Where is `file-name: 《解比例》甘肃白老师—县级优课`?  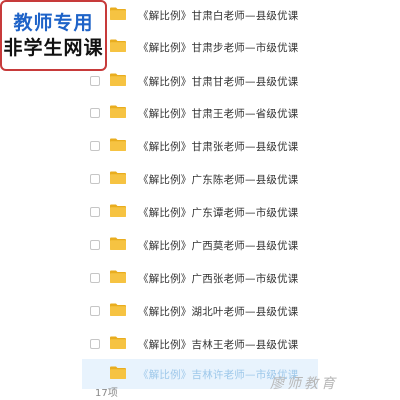 file-name: 《解比例》甘肃白老师—县级优课 is located at coordinates (218, 16).